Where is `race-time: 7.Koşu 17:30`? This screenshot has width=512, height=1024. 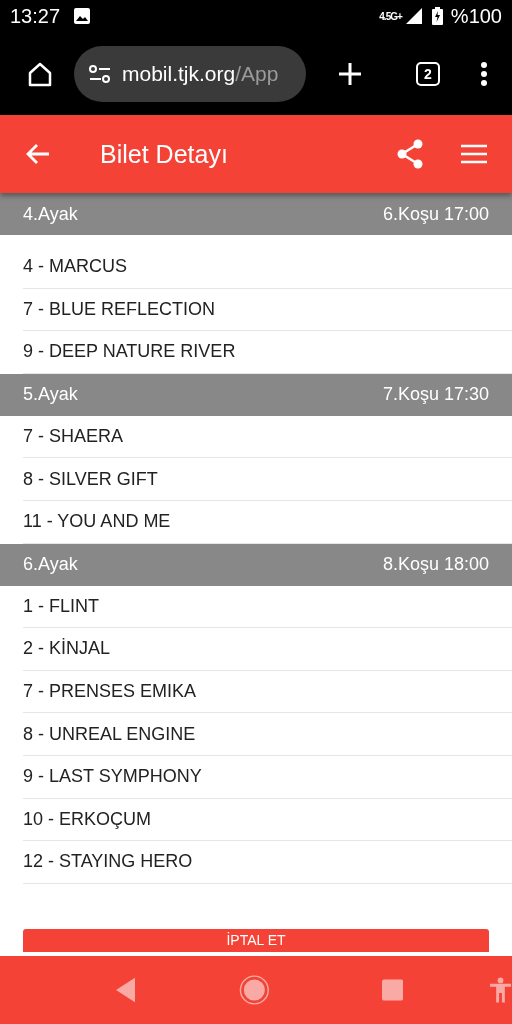 race-time: 7.Koşu 17:30 is located at coordinates (435, 395).